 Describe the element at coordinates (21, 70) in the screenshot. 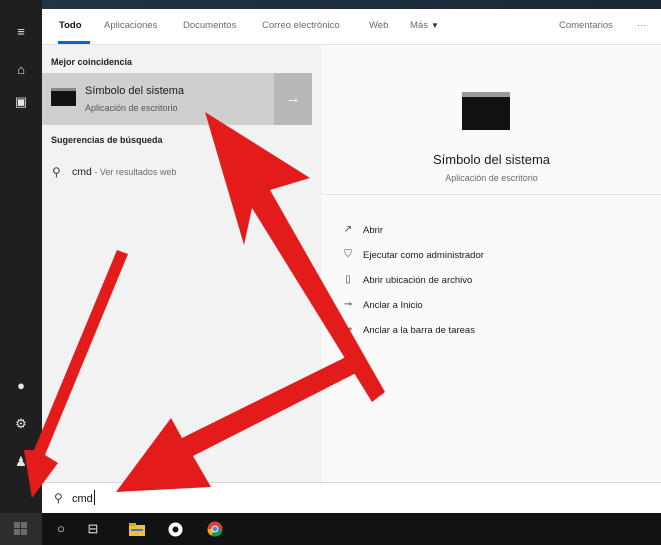

I see `home-icon: ⌂` at that location.